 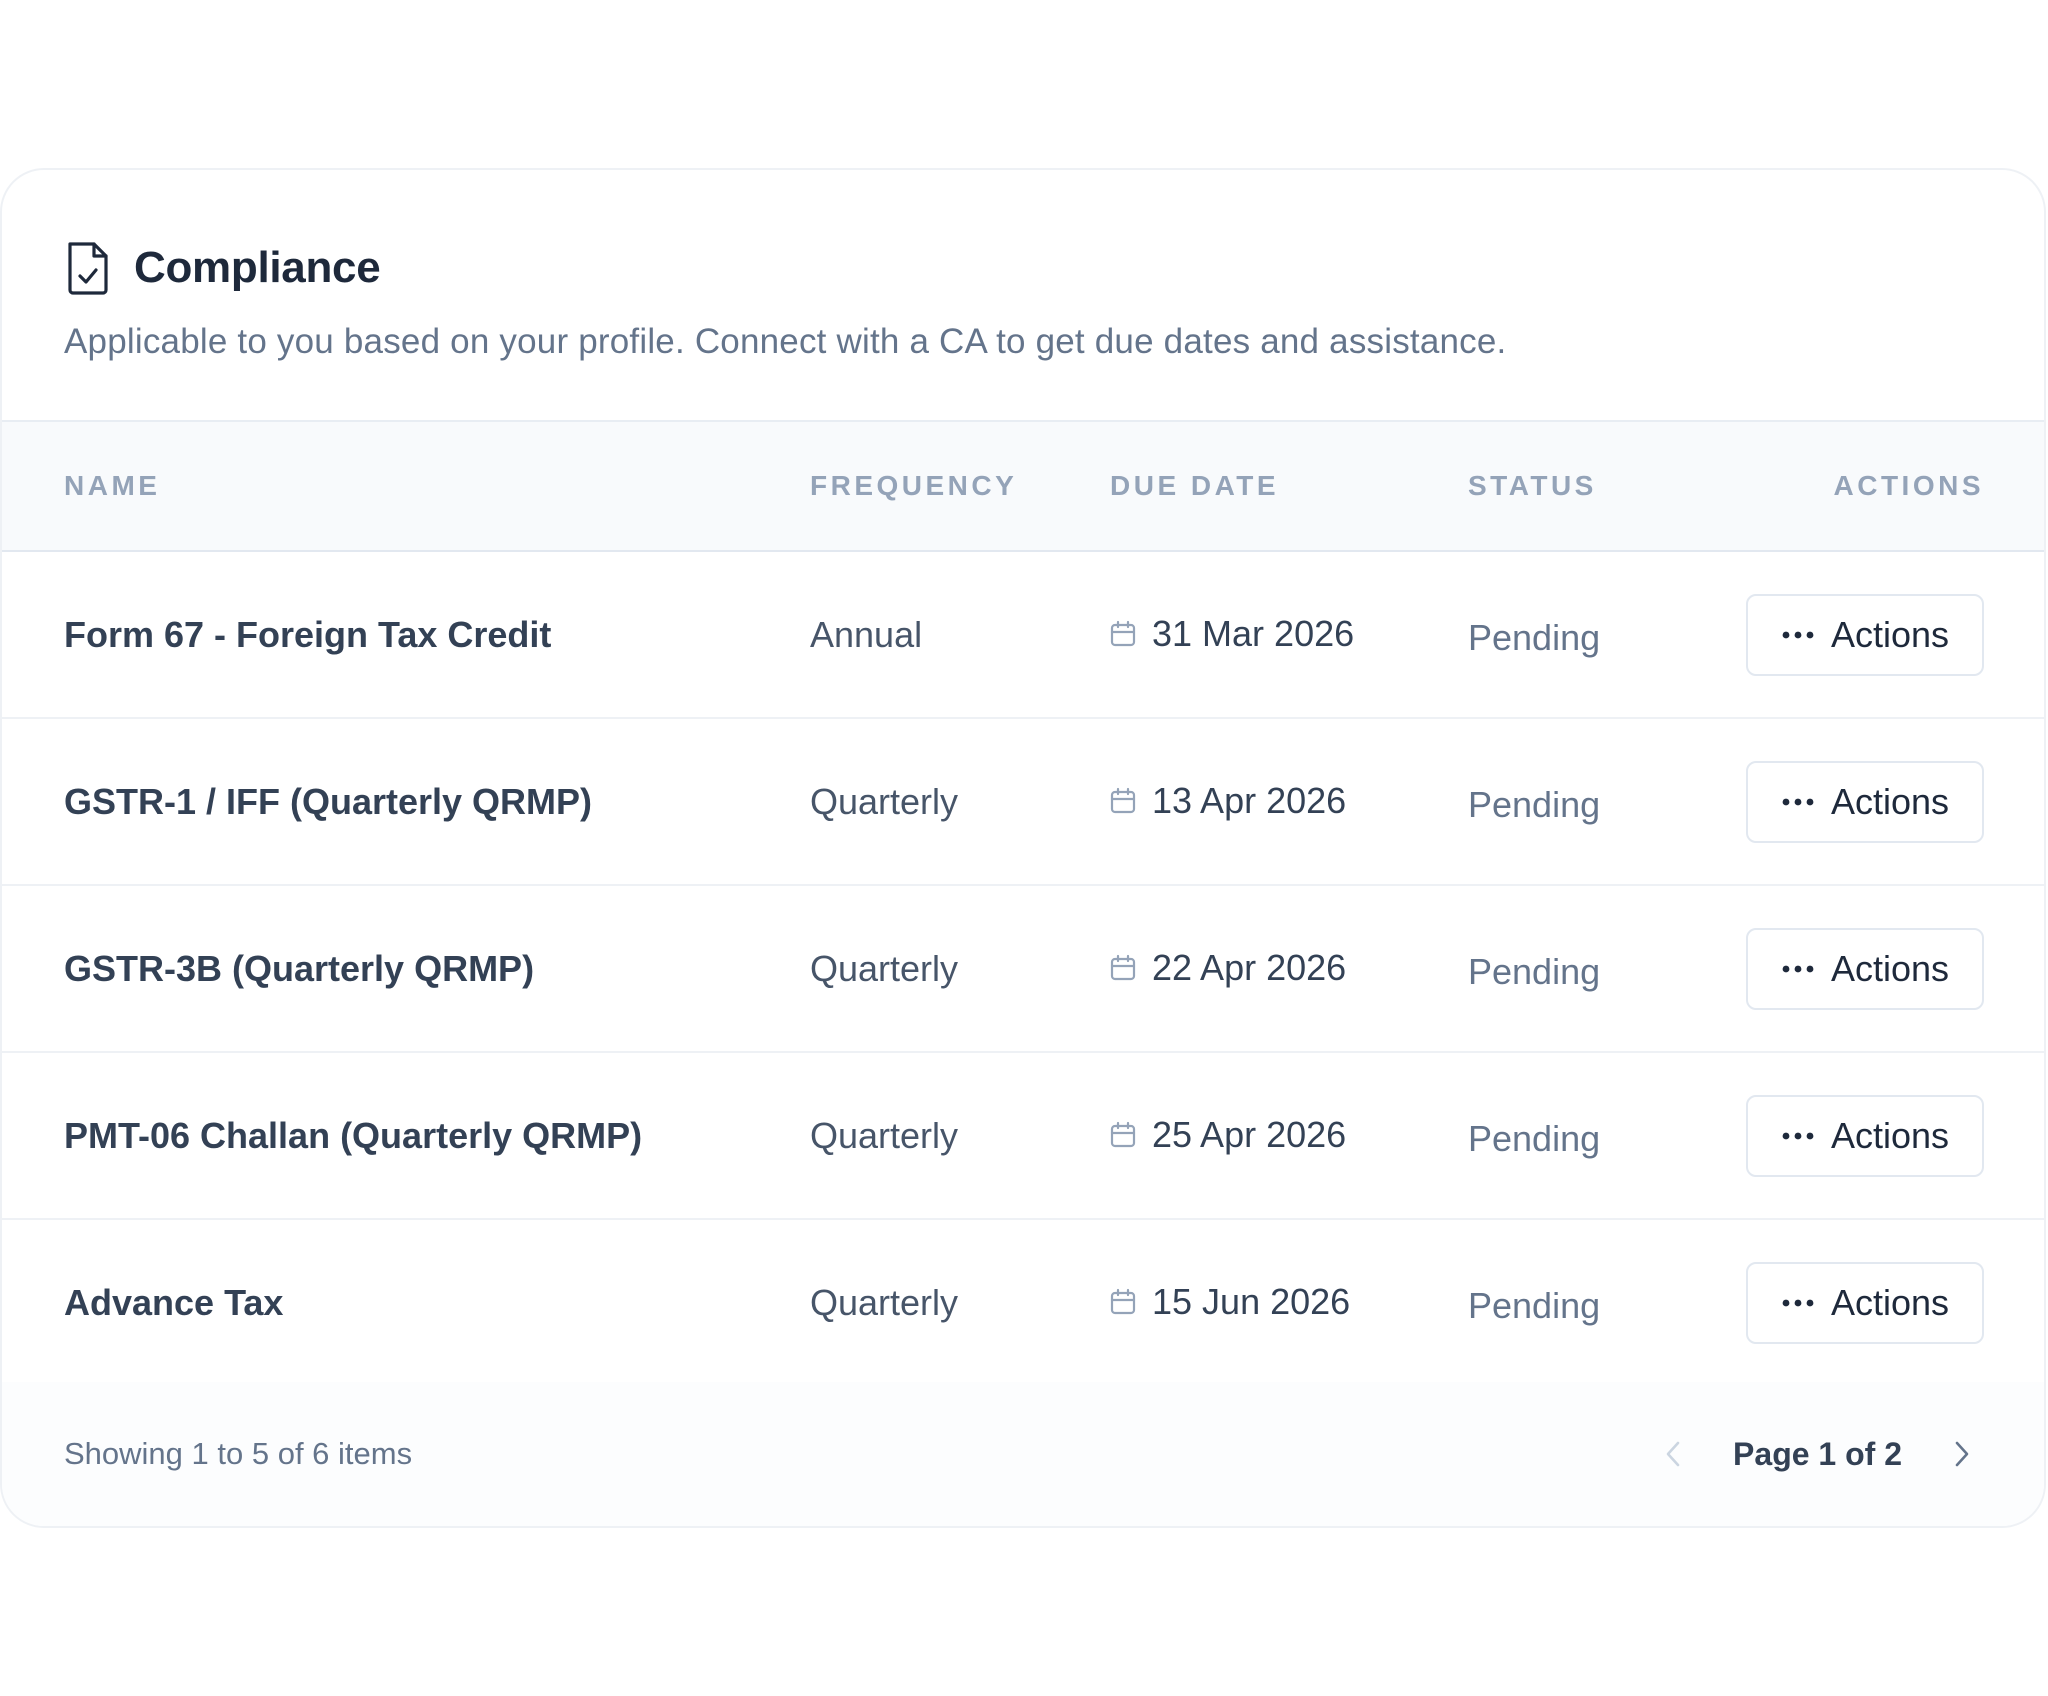 I want to click on due-date-cell: 15 Jun 2026, so click(x=1289, y=1302).